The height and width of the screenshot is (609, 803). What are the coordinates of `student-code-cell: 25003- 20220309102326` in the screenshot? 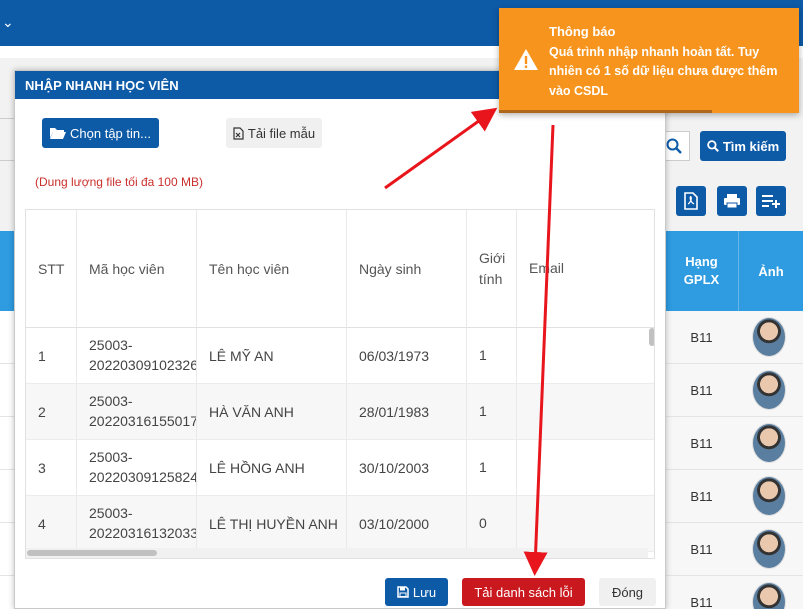 It's located at (137, 355).